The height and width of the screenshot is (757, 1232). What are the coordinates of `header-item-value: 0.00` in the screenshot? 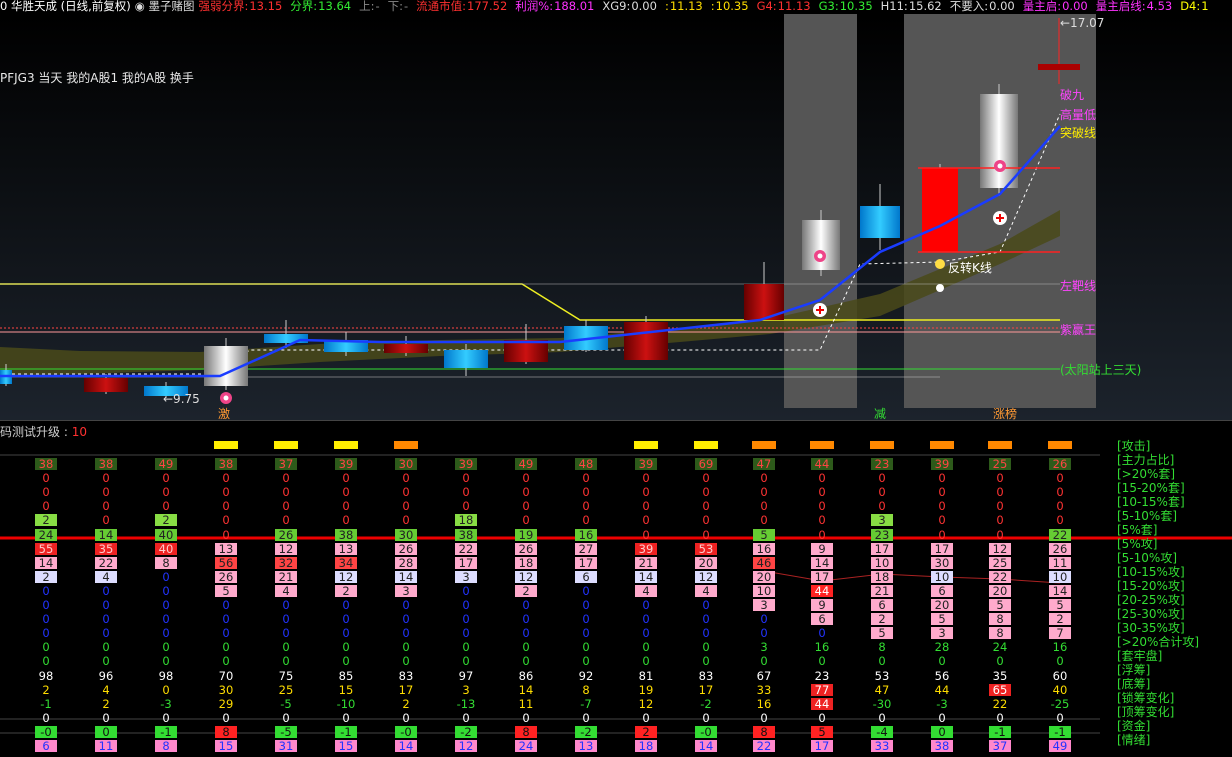 It's located at (1075, 6).